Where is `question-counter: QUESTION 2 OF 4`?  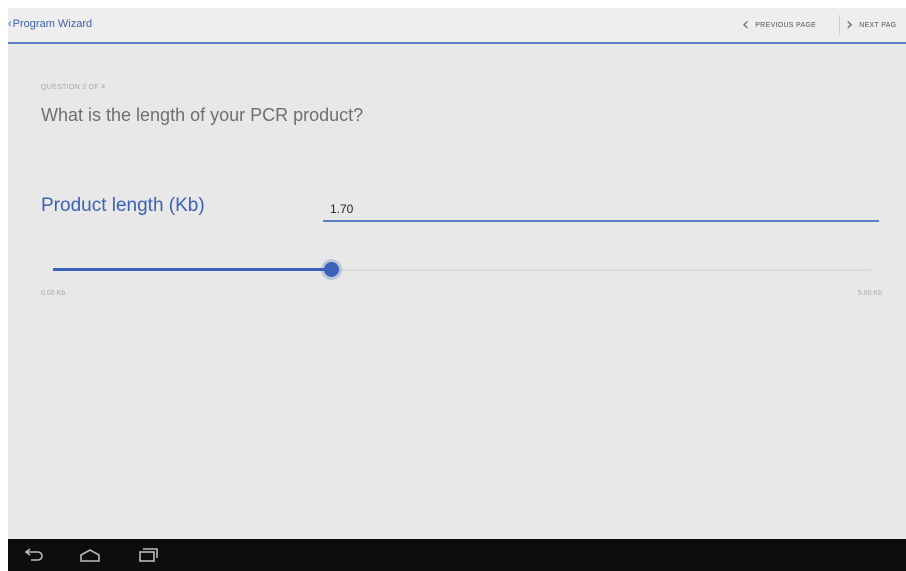
question-counter: QUESTION 2 OF 4 is located at coordinates (73, 87).